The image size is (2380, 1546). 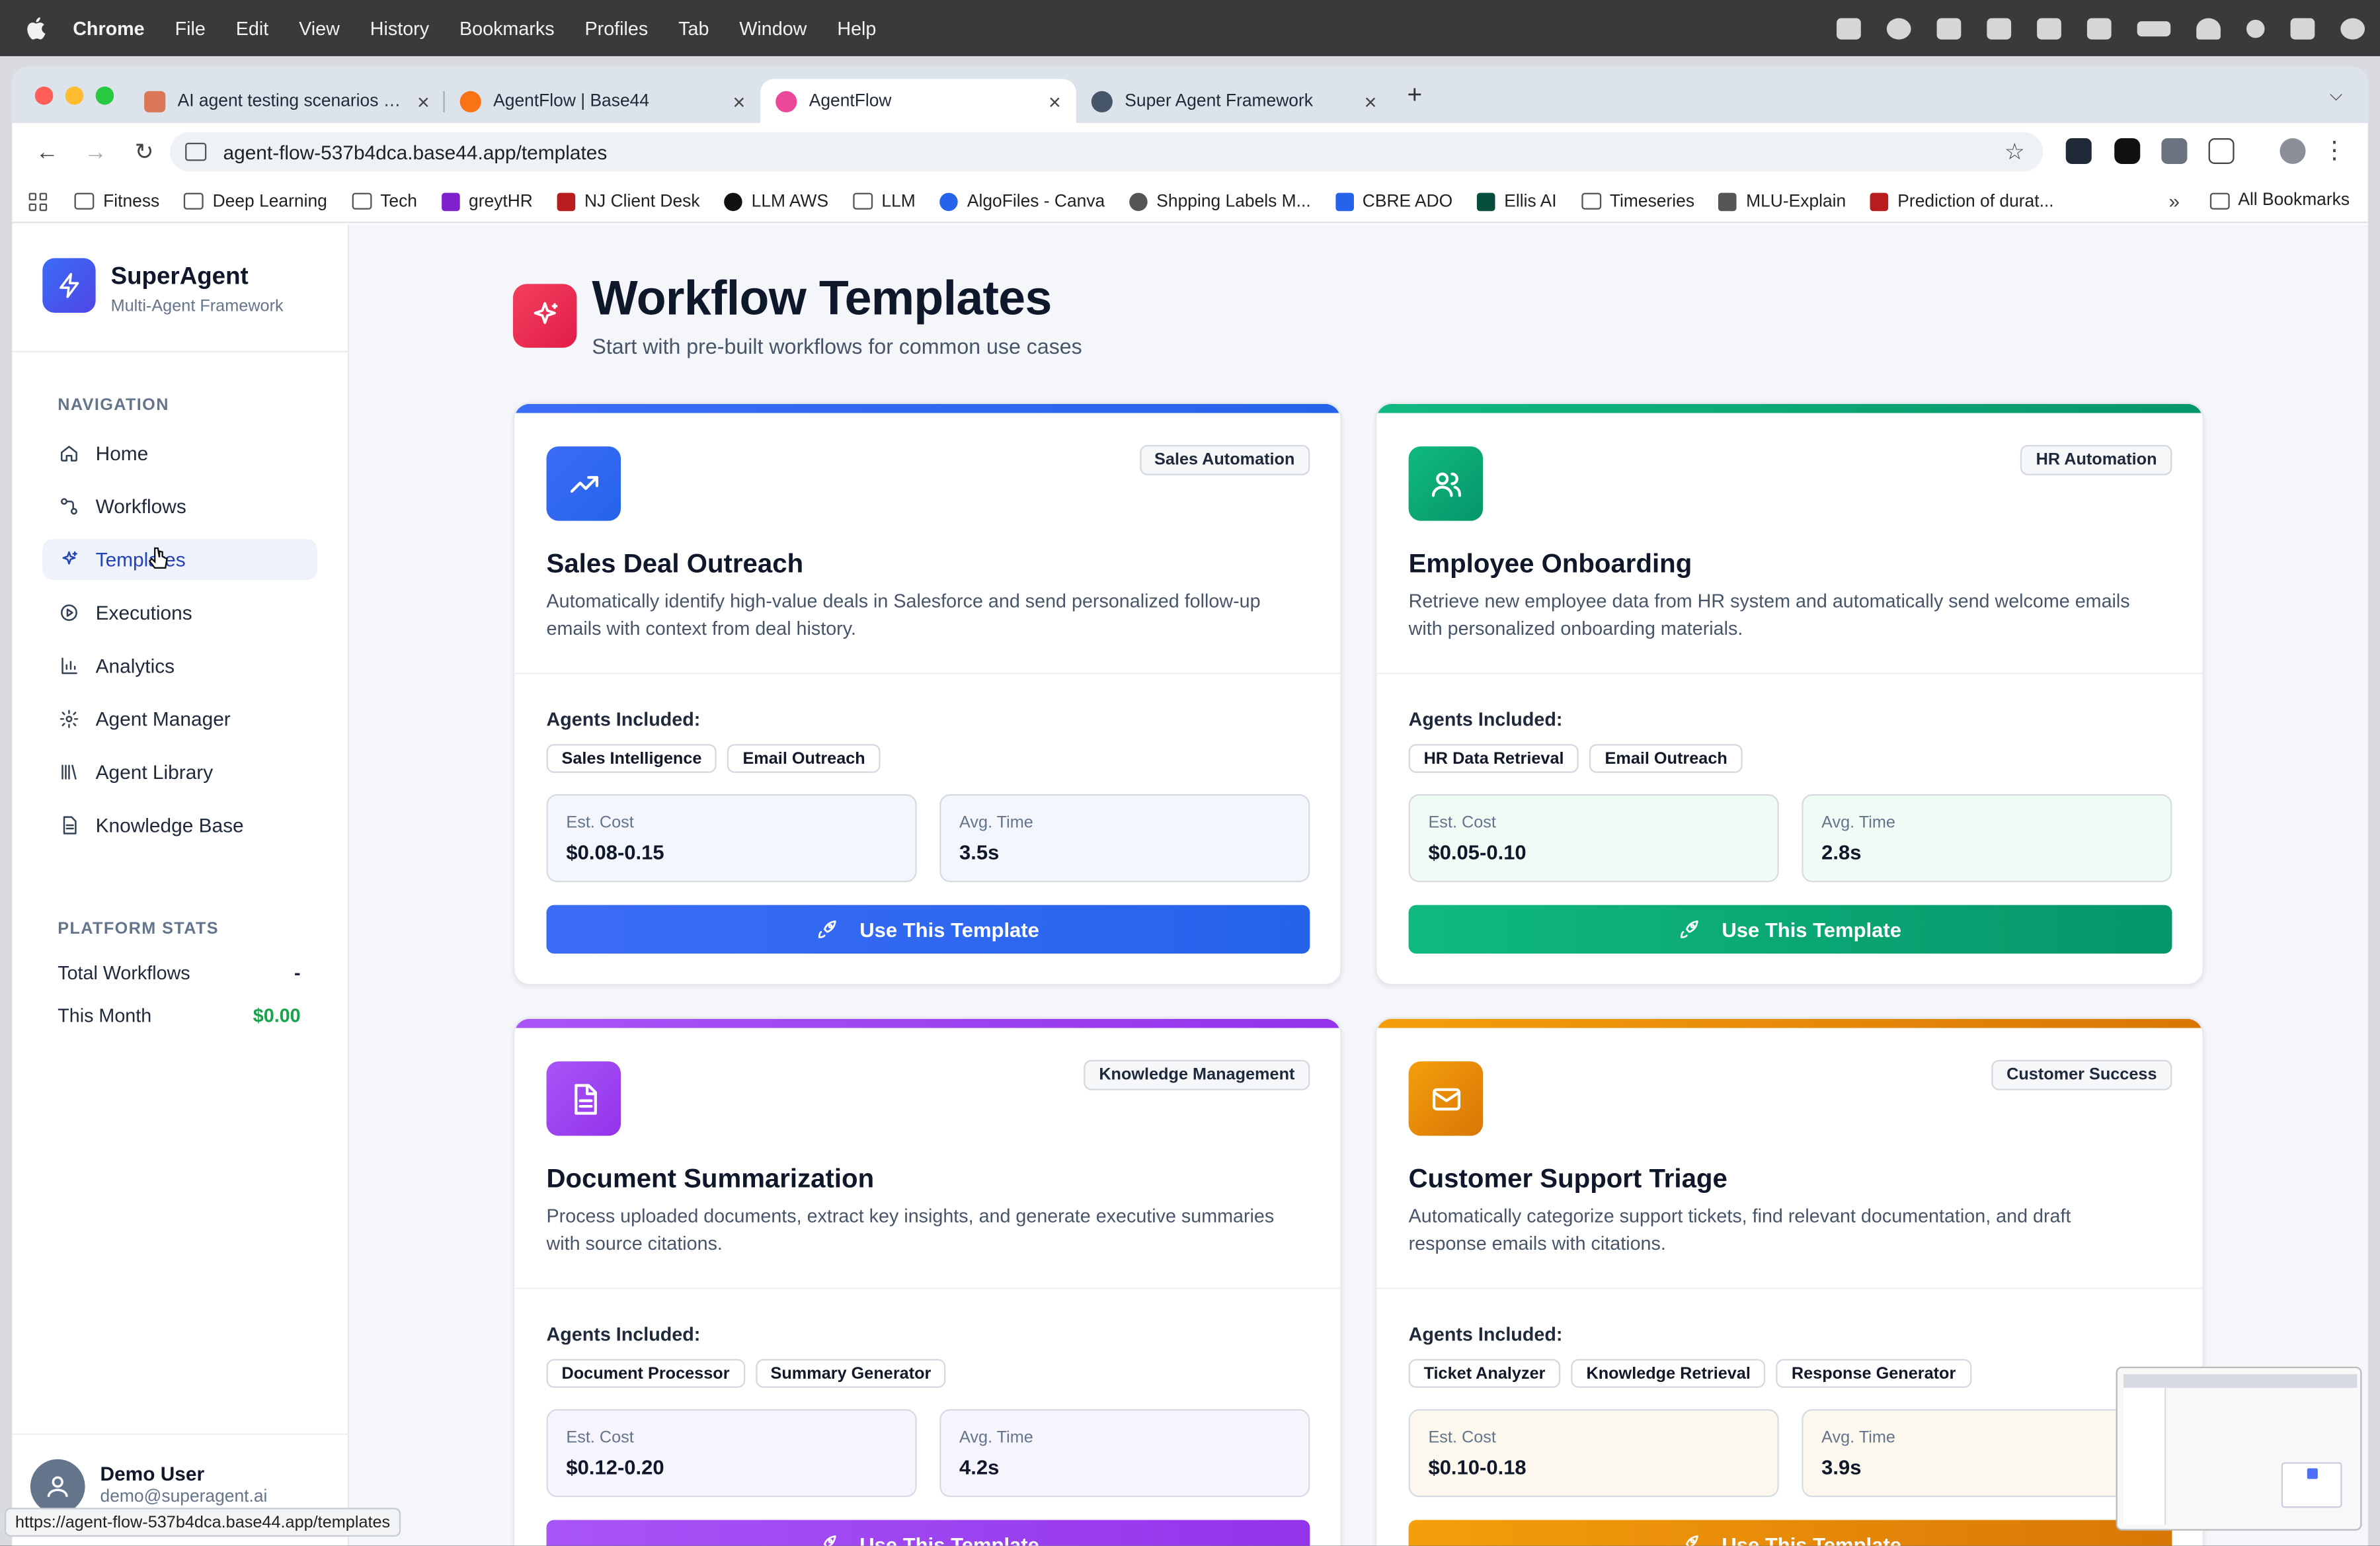 What do you see at coordinates (776, 201) in the screenshot?
I see `bookmark-5: LLM AWS` at bounding box center [776, 201].